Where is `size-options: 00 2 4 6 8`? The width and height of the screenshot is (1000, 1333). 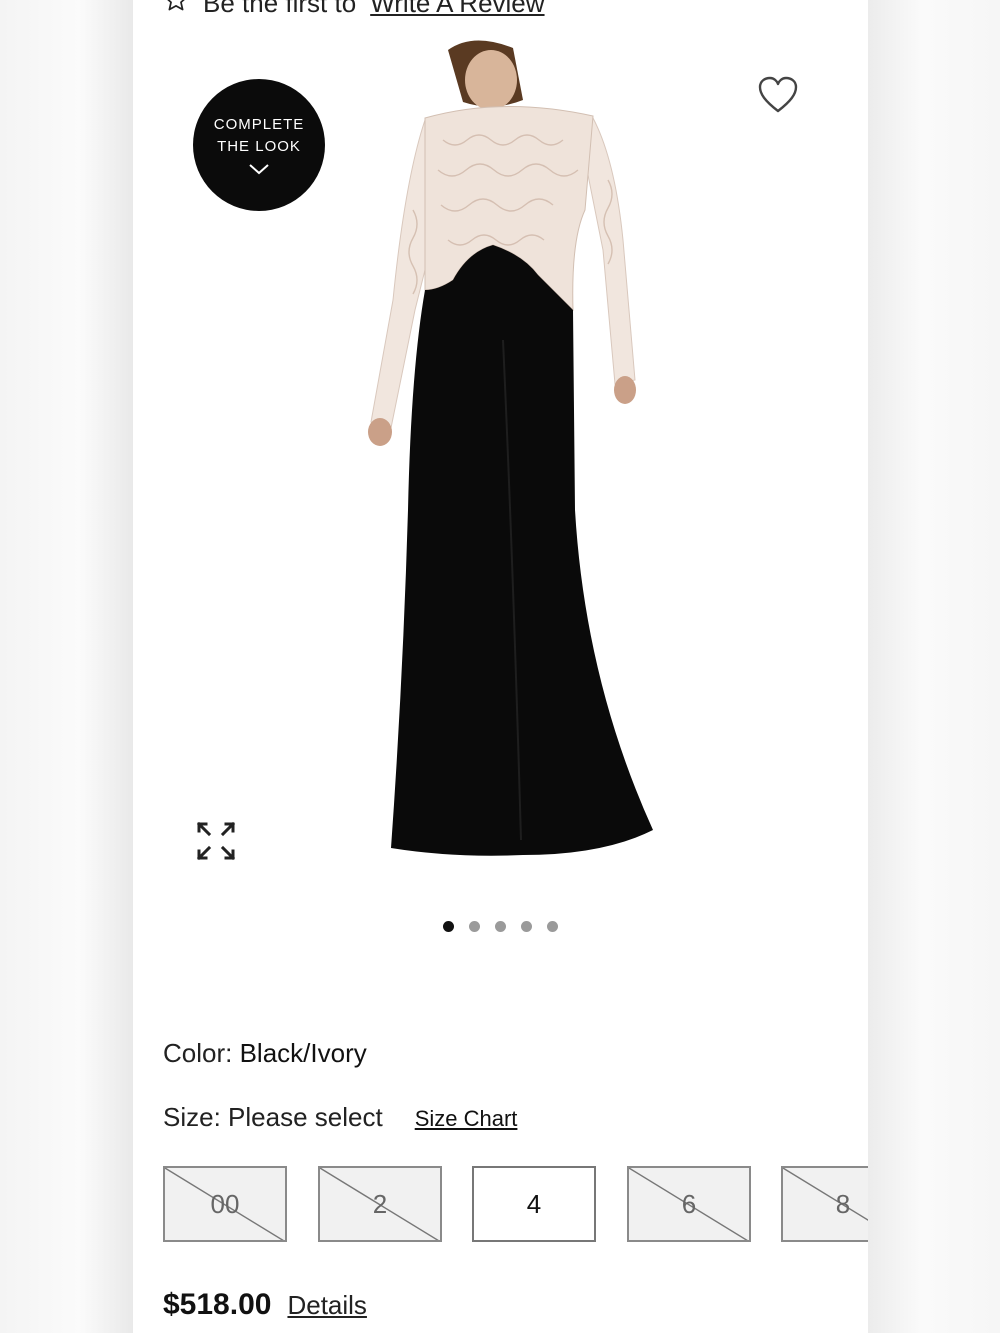 size-options: 00 2 4 6 8 is located at coordinates (515, 1204).